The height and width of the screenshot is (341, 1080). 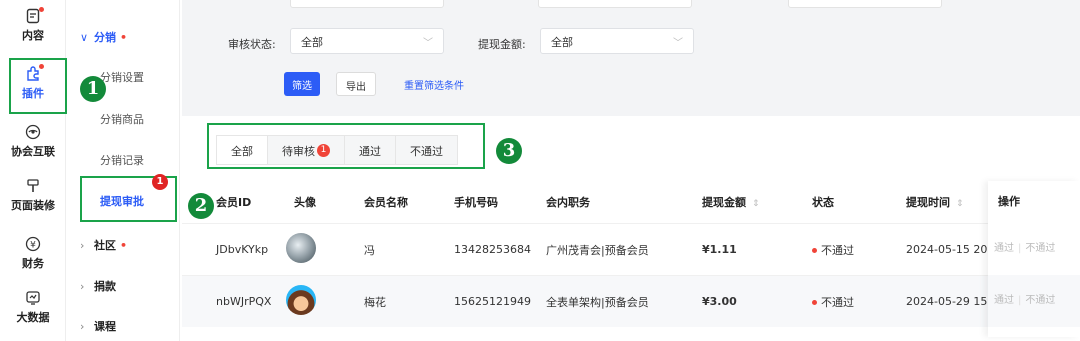 I want to click on filter-button: 筛选, so click(x=302, y=84).